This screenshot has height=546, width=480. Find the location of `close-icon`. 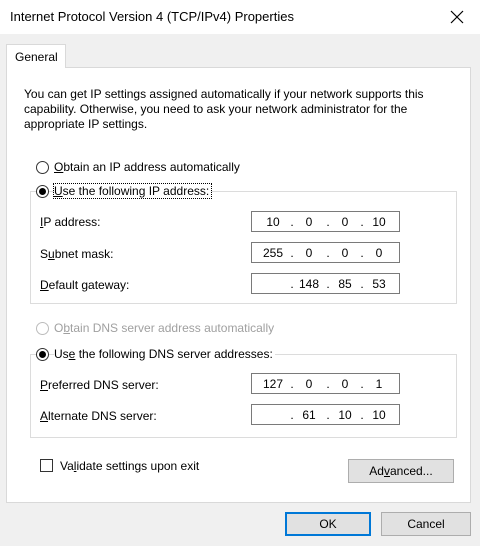

close-icon is located at coordinates (457, 17).